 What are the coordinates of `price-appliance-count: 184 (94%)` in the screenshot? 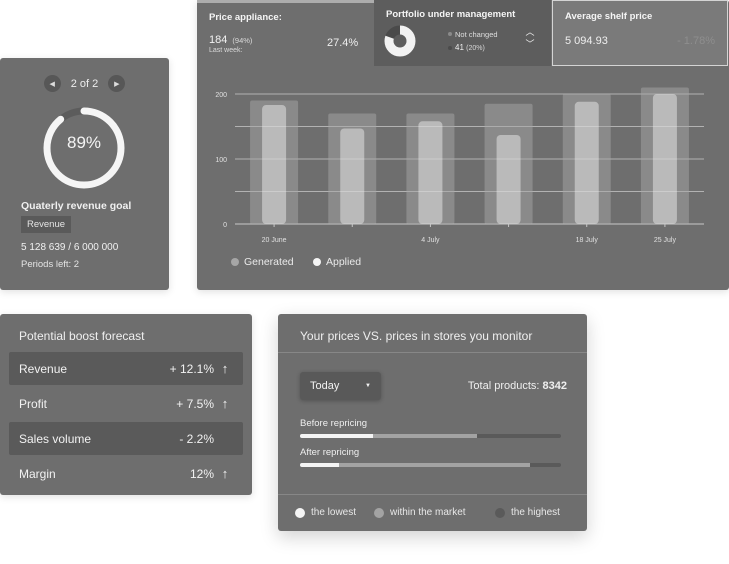 It's located at (230, 40).